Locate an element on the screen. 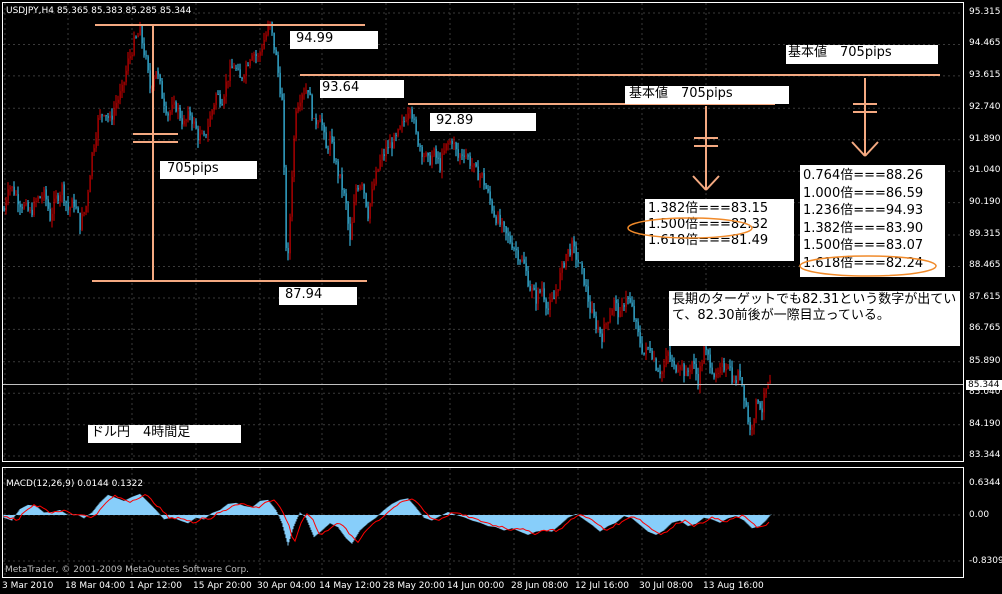  label-high-9499: 94.99 is located at coordinates (334, 40).